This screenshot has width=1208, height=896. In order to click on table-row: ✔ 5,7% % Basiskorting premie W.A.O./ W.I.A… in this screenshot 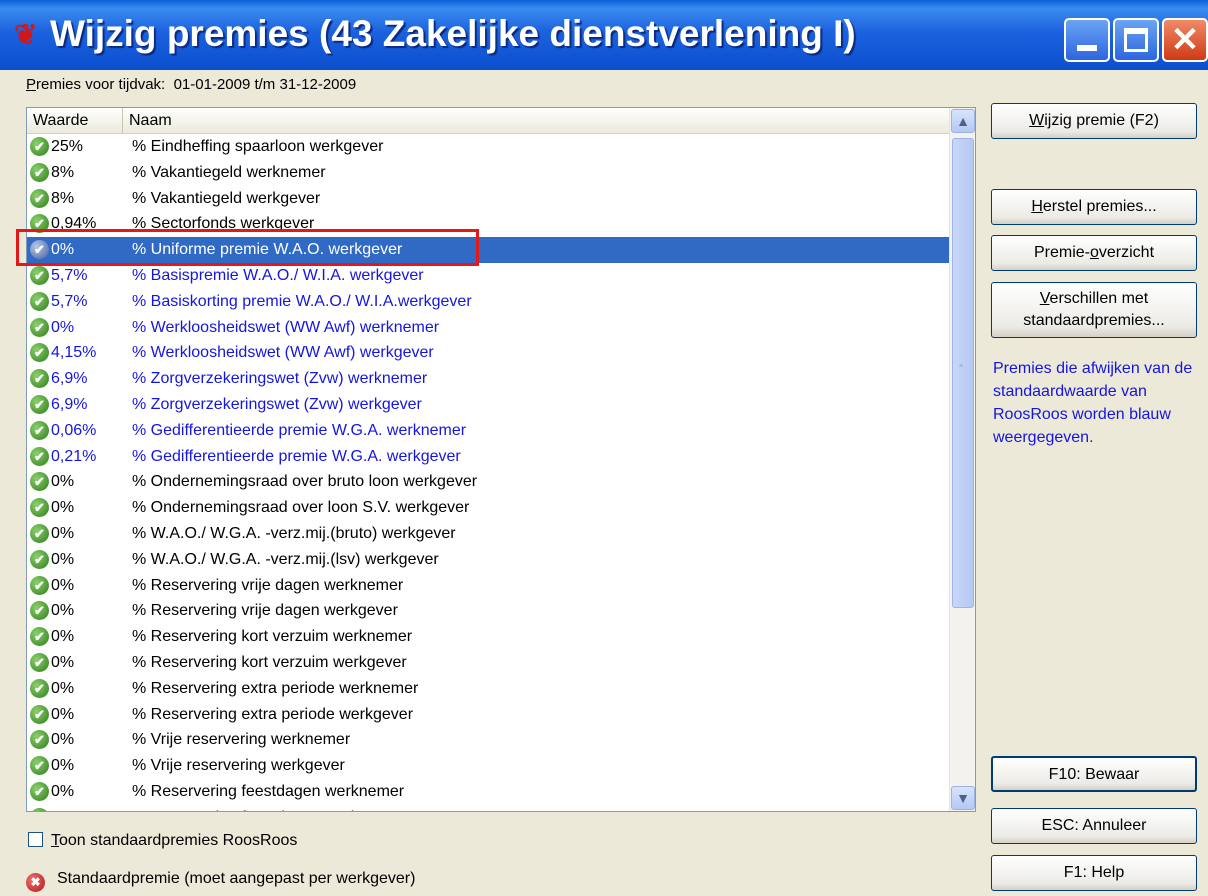, I will do `click(488, 302)`.